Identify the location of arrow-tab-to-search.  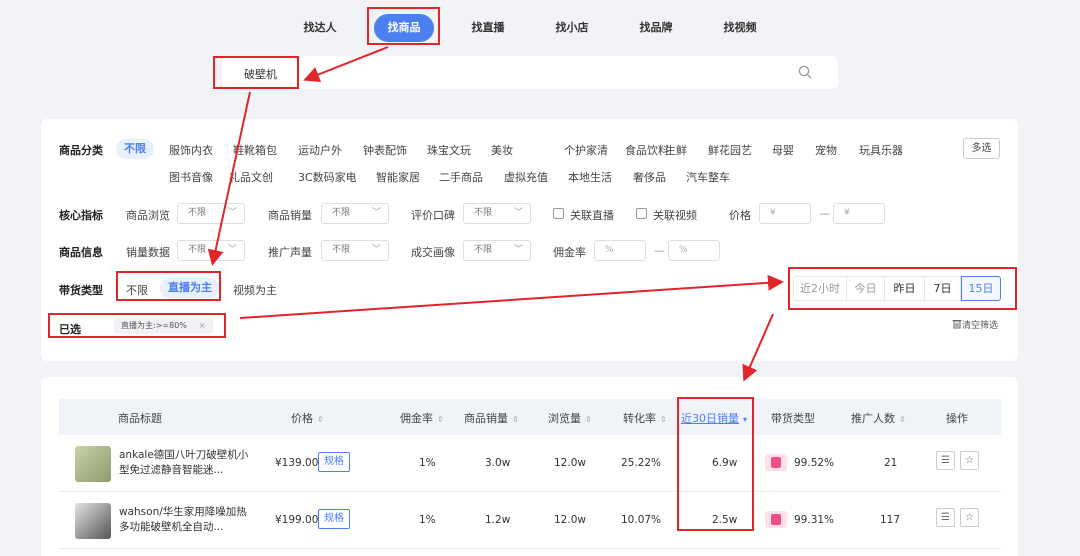
(346, 64).